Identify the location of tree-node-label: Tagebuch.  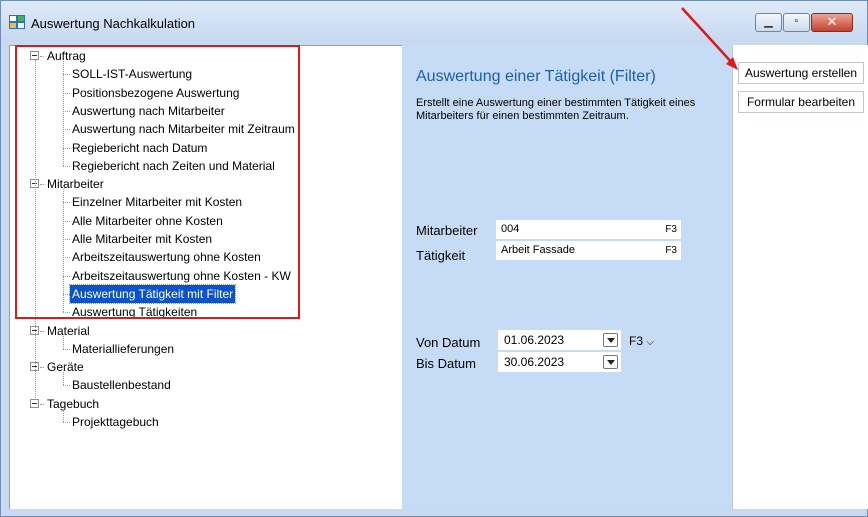
(73, 403).